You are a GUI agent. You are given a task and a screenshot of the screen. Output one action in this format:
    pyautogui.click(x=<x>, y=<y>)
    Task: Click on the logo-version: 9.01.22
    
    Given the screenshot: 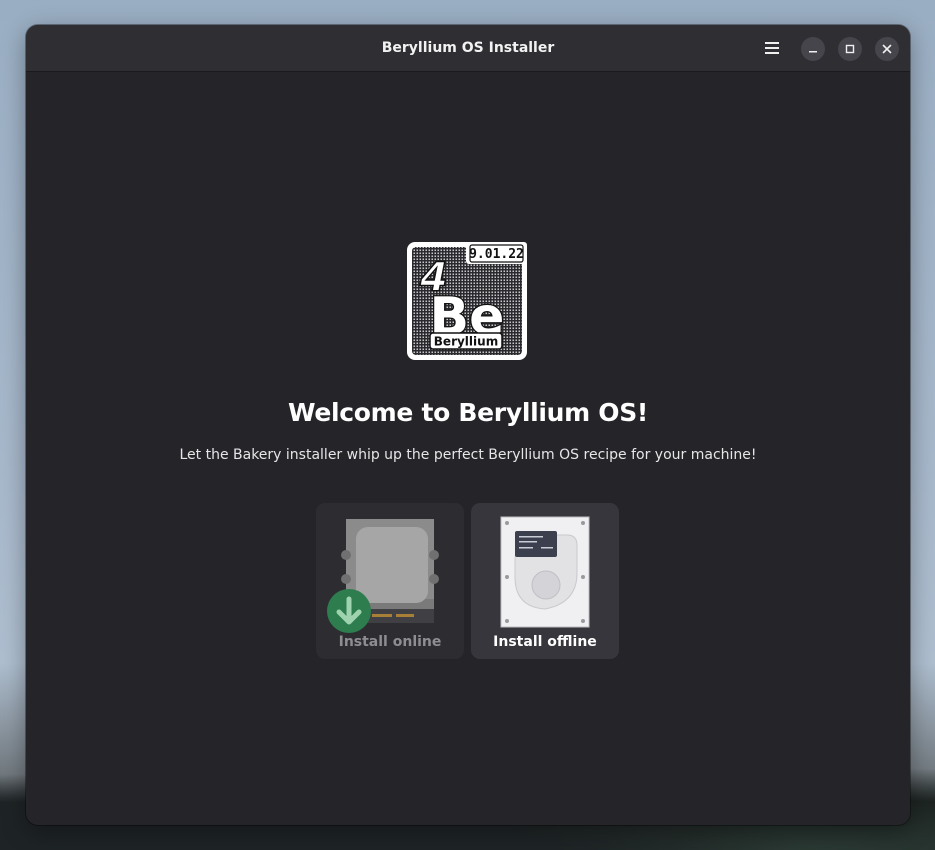 What is the action you would take?
    pyautogui.click(x=496, y=254)
    